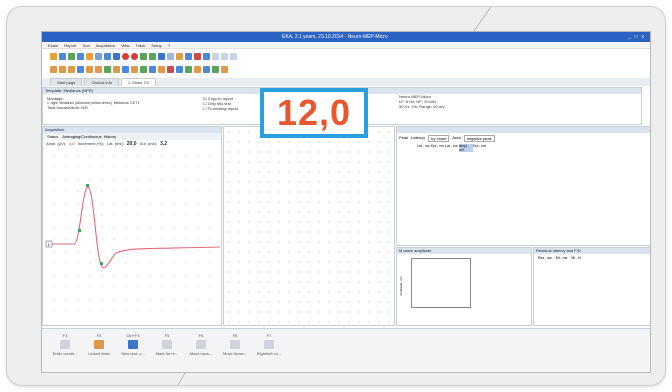 The height and width of the screenshot is (392, 672). Describe the element at coordinates (125, 56) in the screenshot. I see `record-icon` at that location.